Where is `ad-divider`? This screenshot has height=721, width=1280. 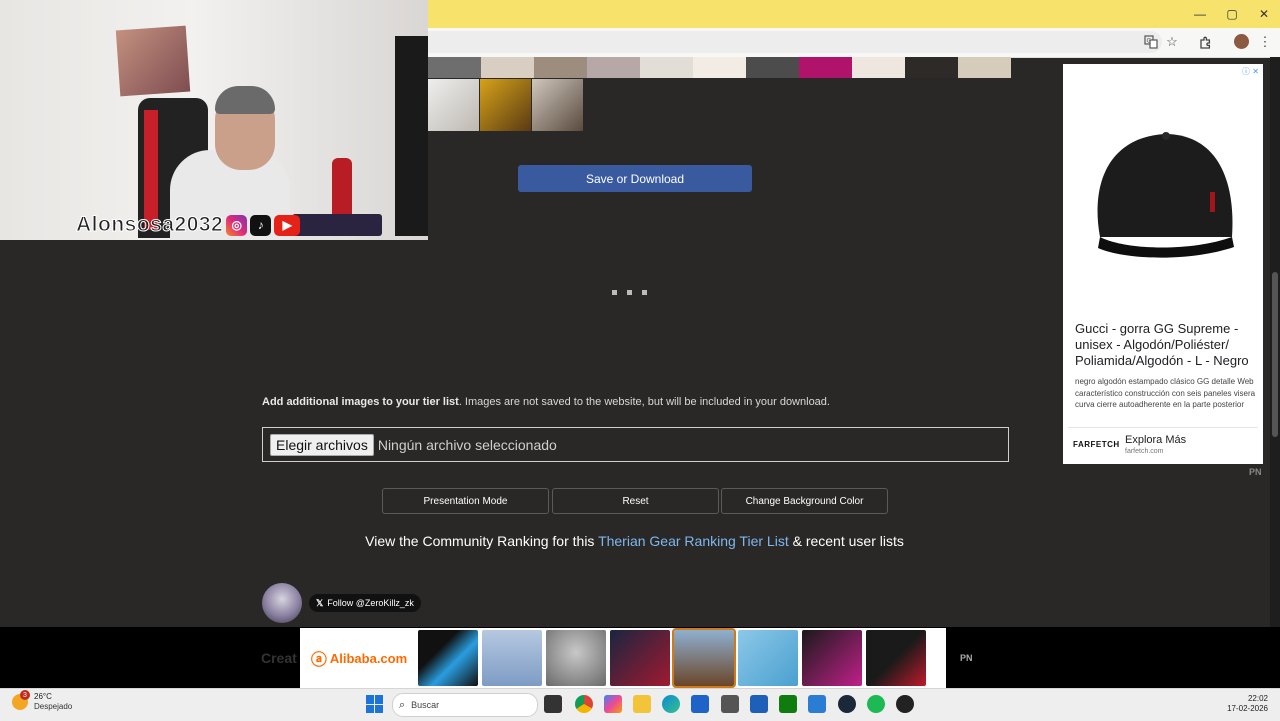 ad-divider is located at coordinates (1163, 427).